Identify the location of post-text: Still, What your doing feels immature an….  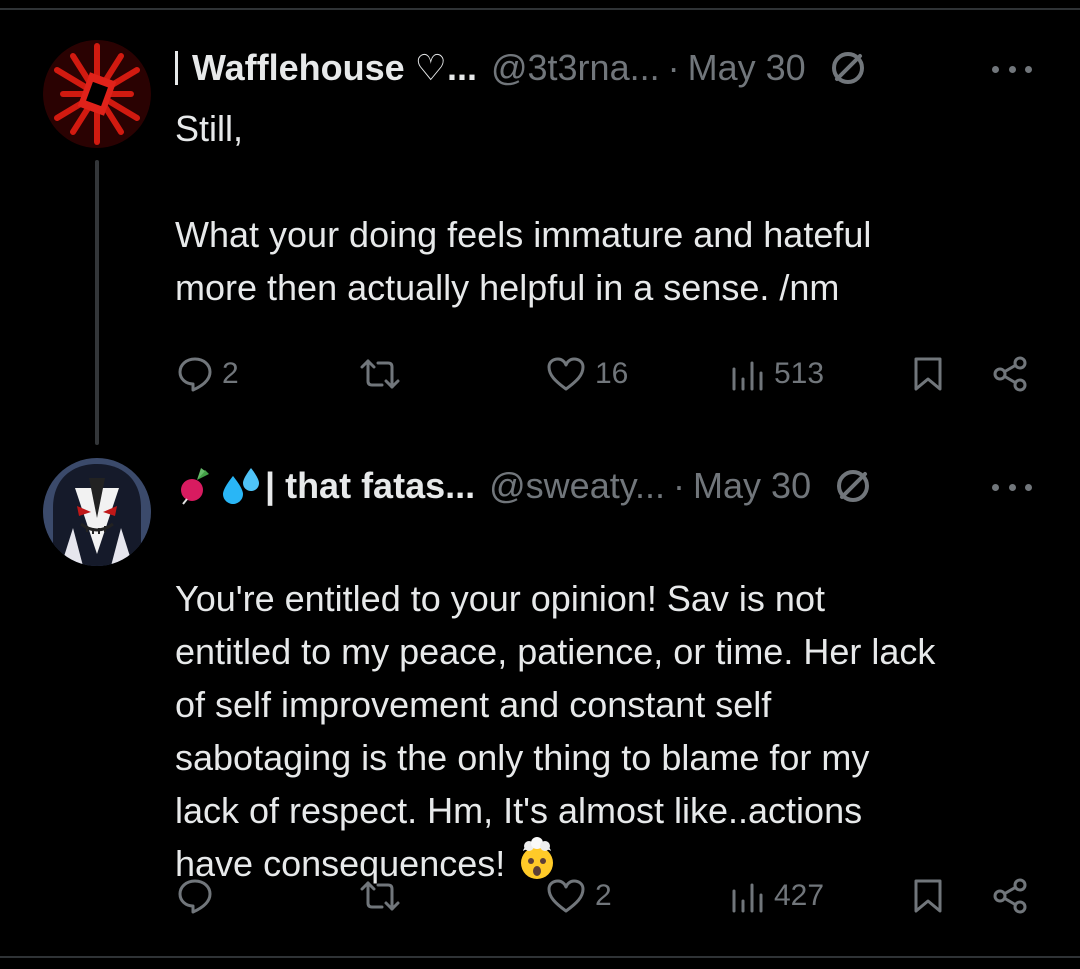
(523, 208).